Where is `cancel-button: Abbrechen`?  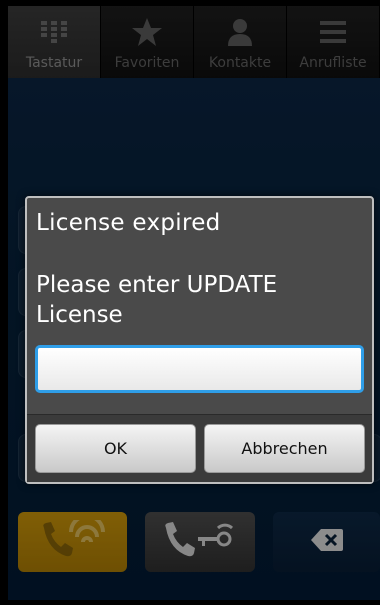
cancel-button: Abbrechen is located at coordinates (284, 448).